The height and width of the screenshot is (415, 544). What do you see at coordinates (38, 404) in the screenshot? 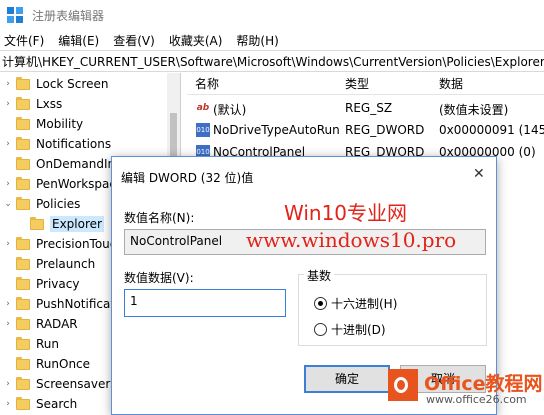
I see `tree-item-search: › Search` at bounding box center [38, 404].